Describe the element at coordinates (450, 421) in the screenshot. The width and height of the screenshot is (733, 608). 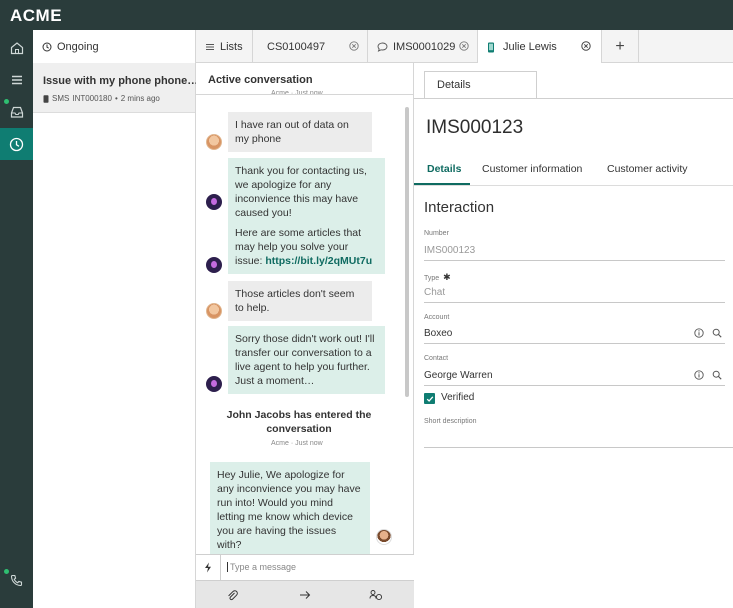
I see `short-description-label: Short description` at that location.